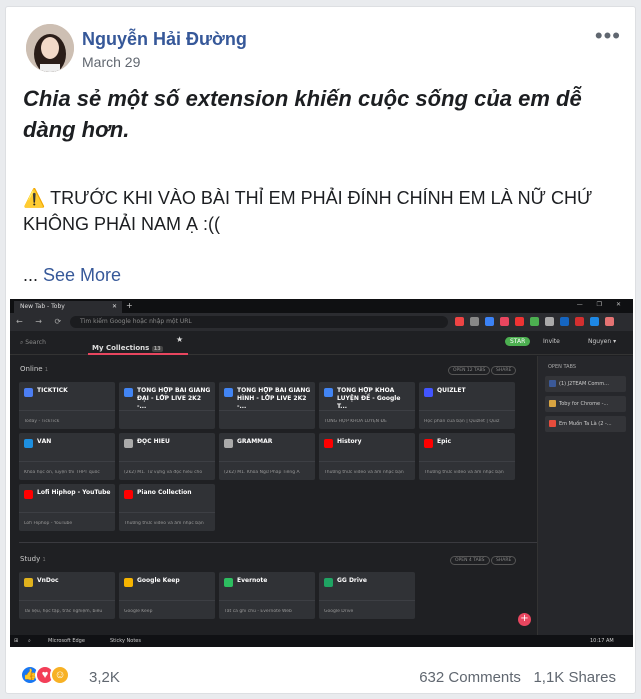 The image size is (641, 699). What do you see at coordinates (608, 36) in the screenshot?
I see `ellipsis-icon: •••` at bounding box center [608, 36].